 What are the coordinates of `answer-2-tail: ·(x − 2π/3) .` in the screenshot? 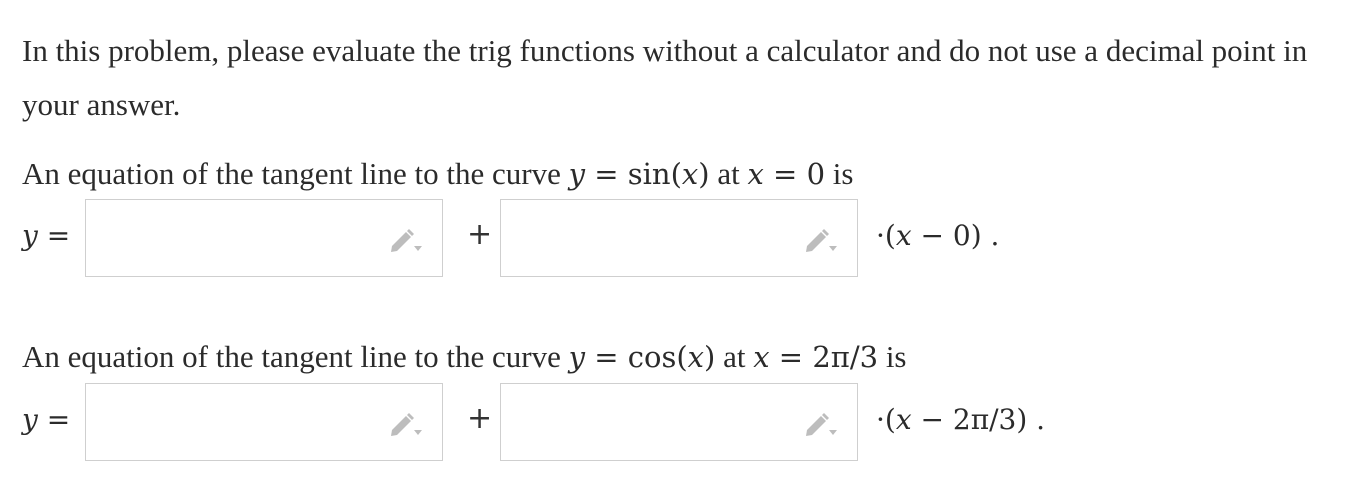 It's located at (961, 419).